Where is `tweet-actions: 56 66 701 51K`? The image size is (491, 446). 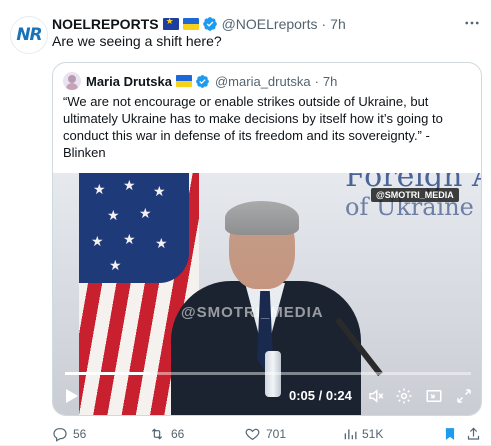
tweet-actions: 56 66 701 51K is located at coordinates (267, 434).